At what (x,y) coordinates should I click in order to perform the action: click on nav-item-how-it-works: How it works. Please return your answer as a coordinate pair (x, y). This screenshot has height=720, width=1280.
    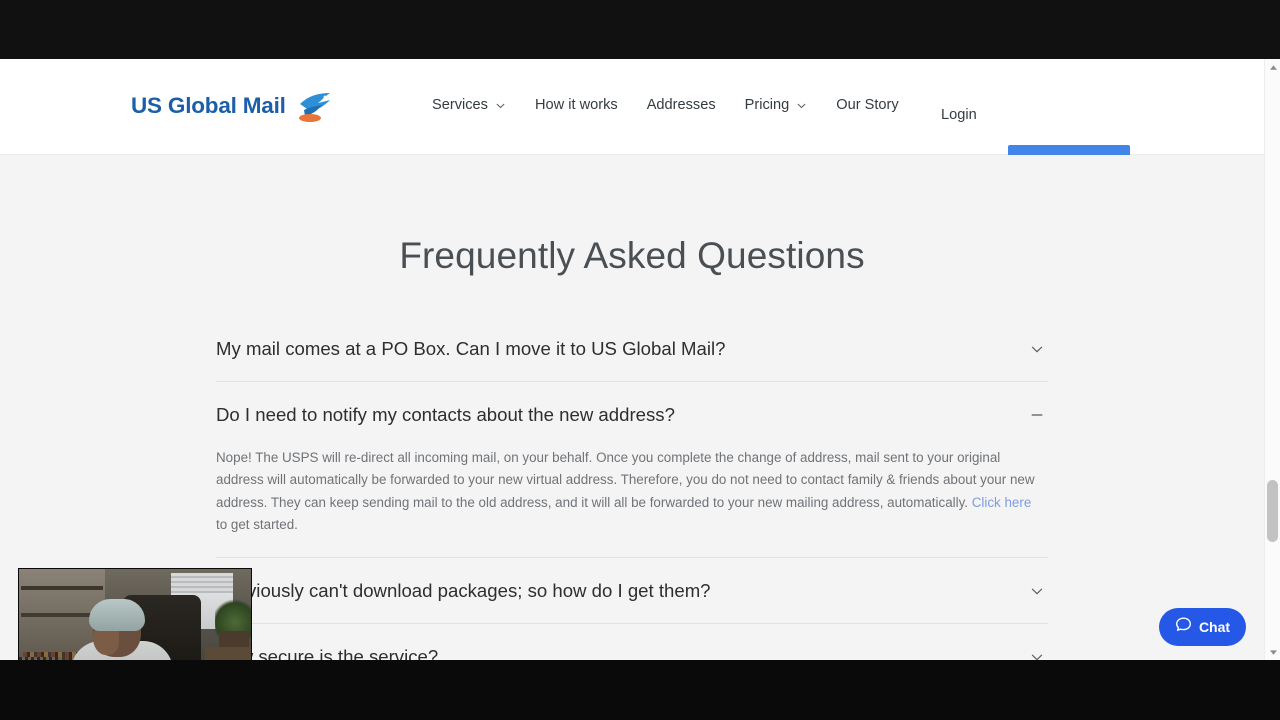
    Looking at the image, I should click on (576, 105).